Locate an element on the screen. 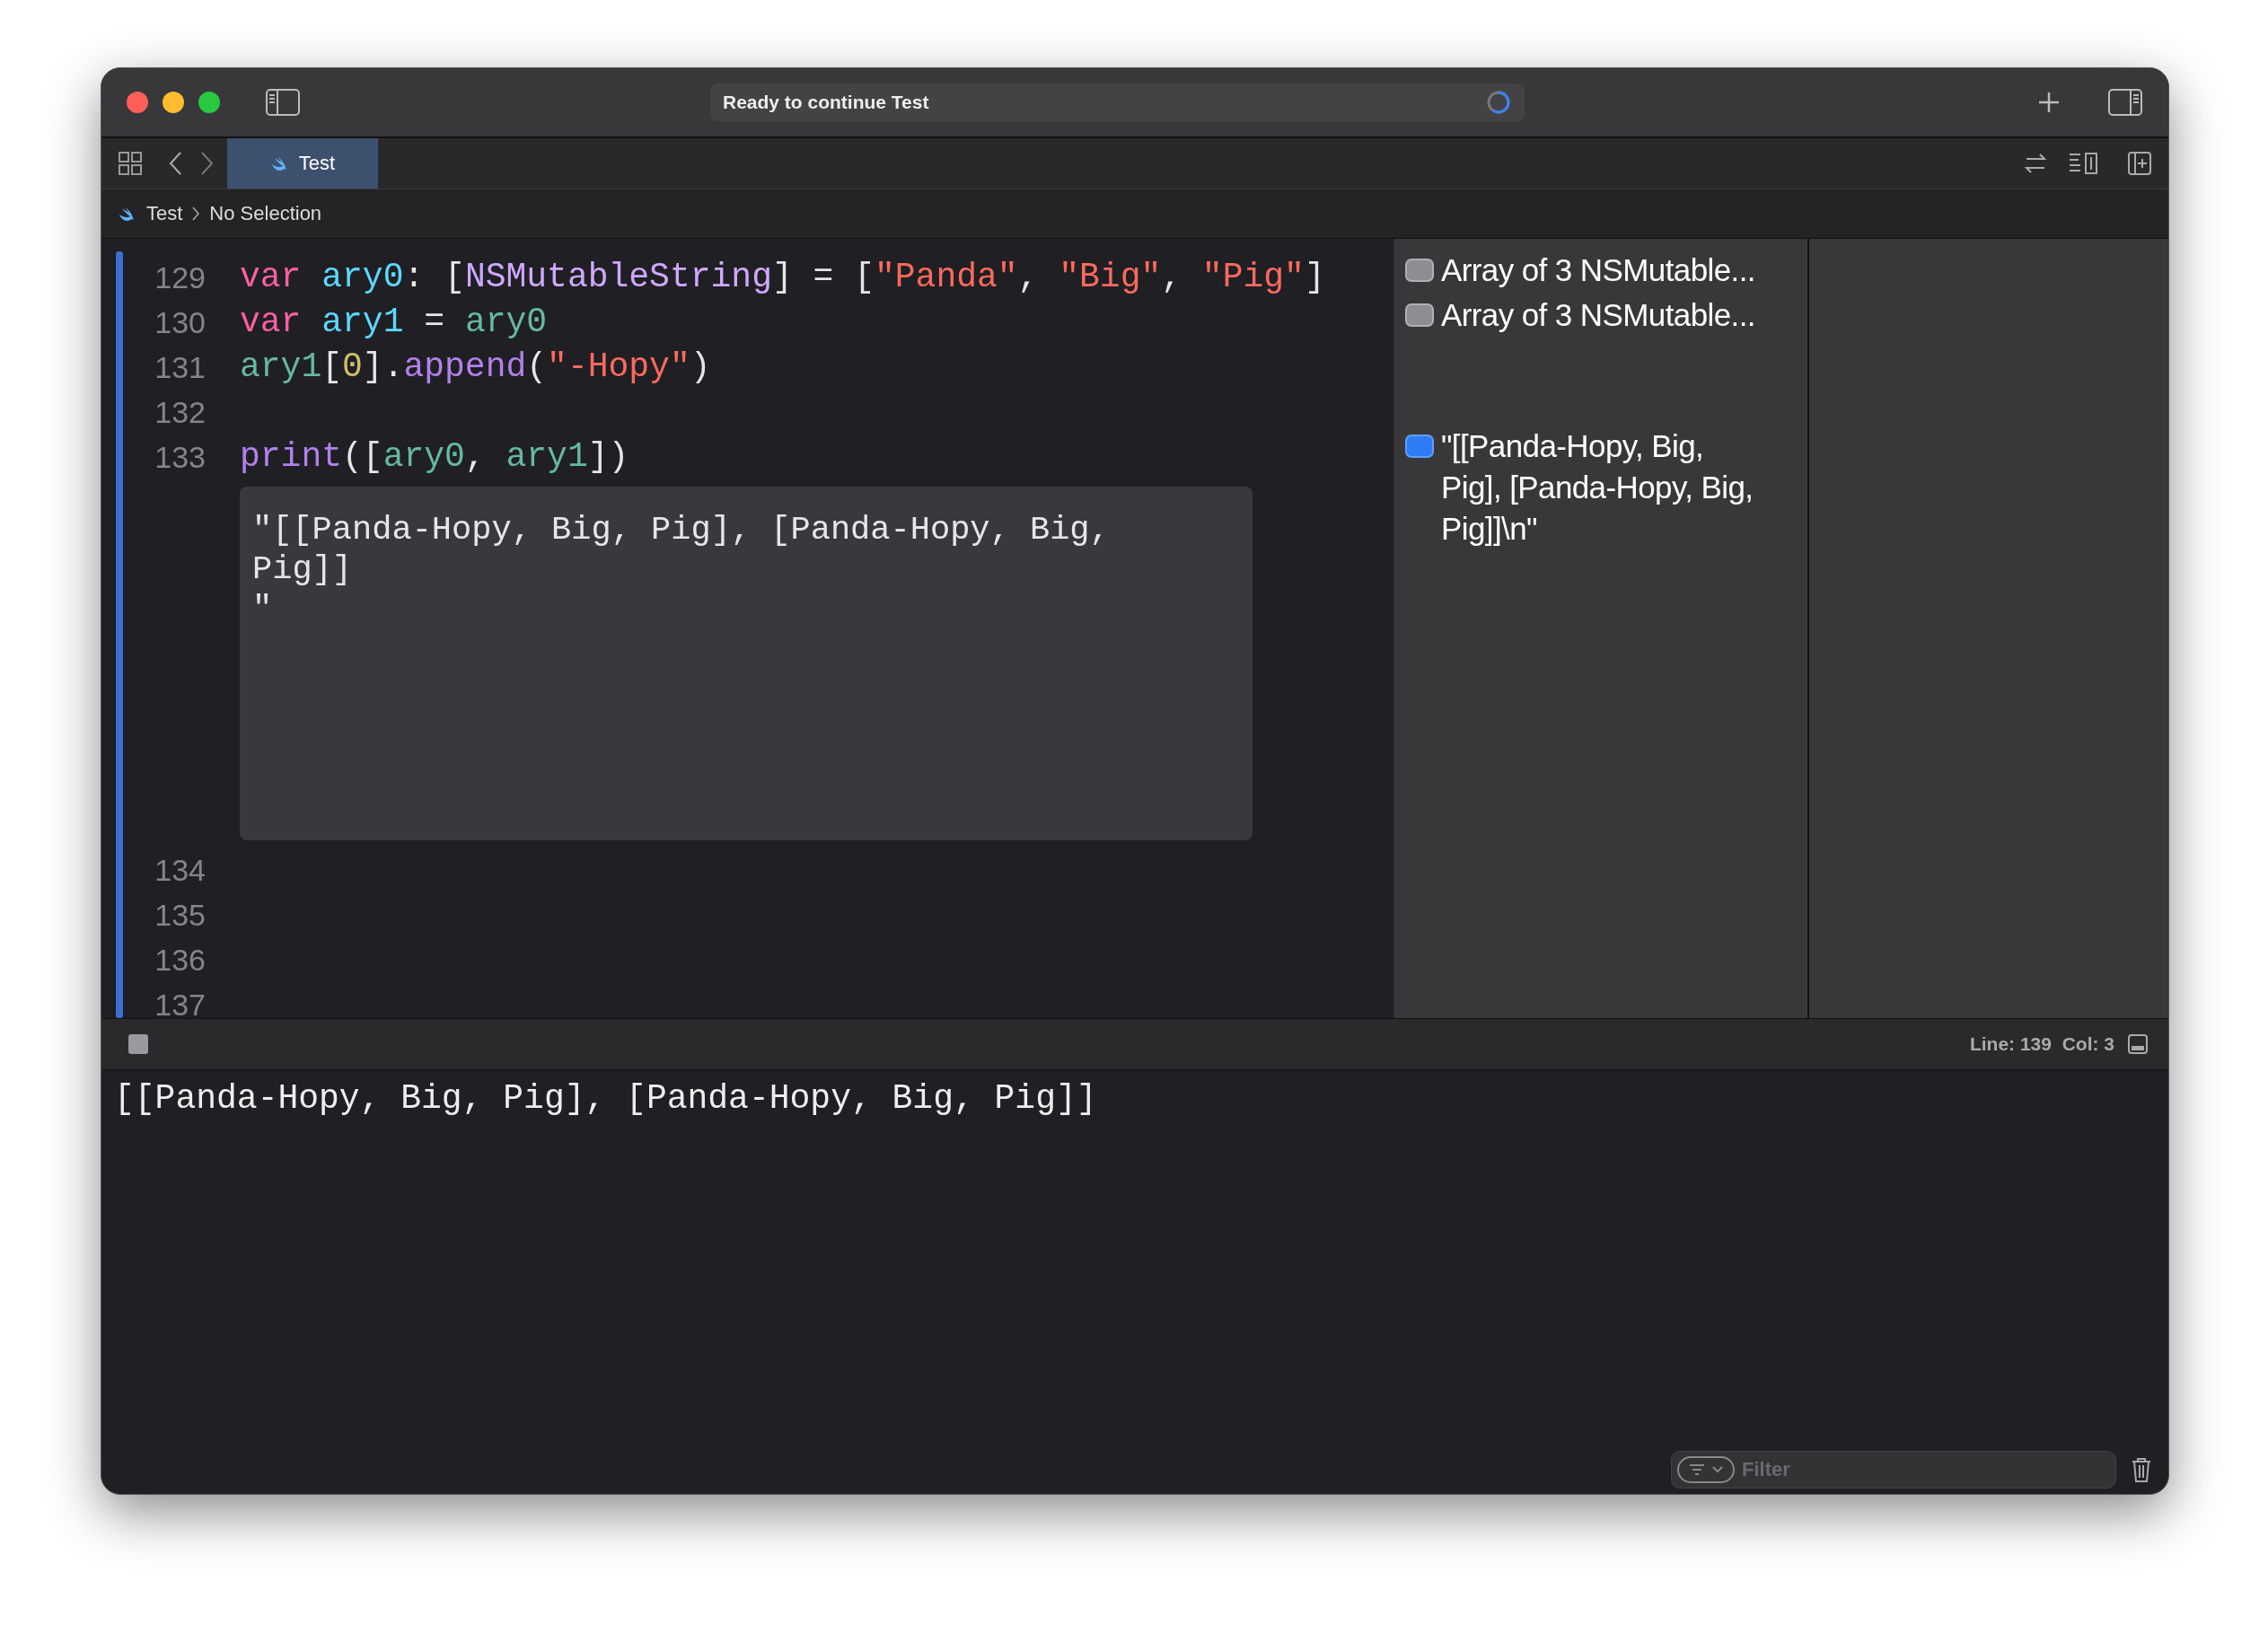  line-number: 132 is located at coordinates (180, 413).